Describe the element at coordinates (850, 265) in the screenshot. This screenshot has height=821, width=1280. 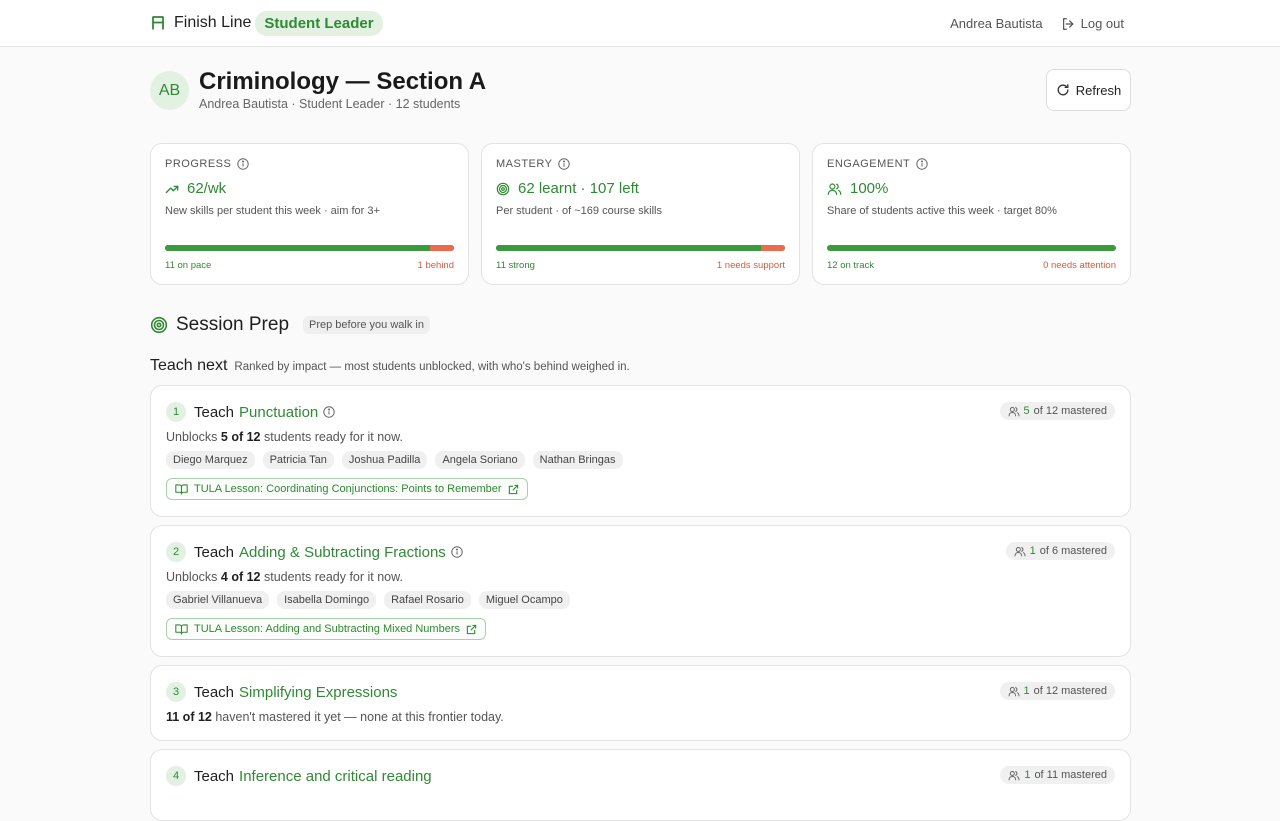
I see `bar-good-label: 12 on track` at that location.